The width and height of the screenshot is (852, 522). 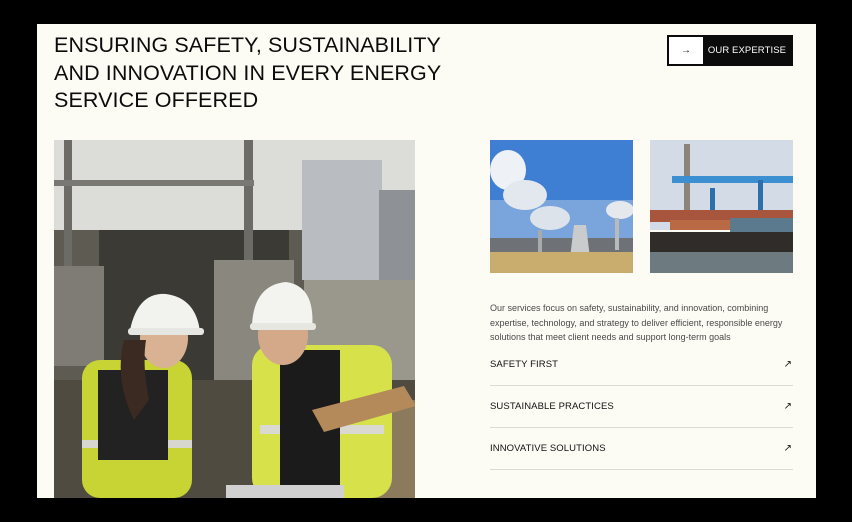 I want to click on our-expertise-label: OUR EXPERTISE, so click(x=747, y=50).